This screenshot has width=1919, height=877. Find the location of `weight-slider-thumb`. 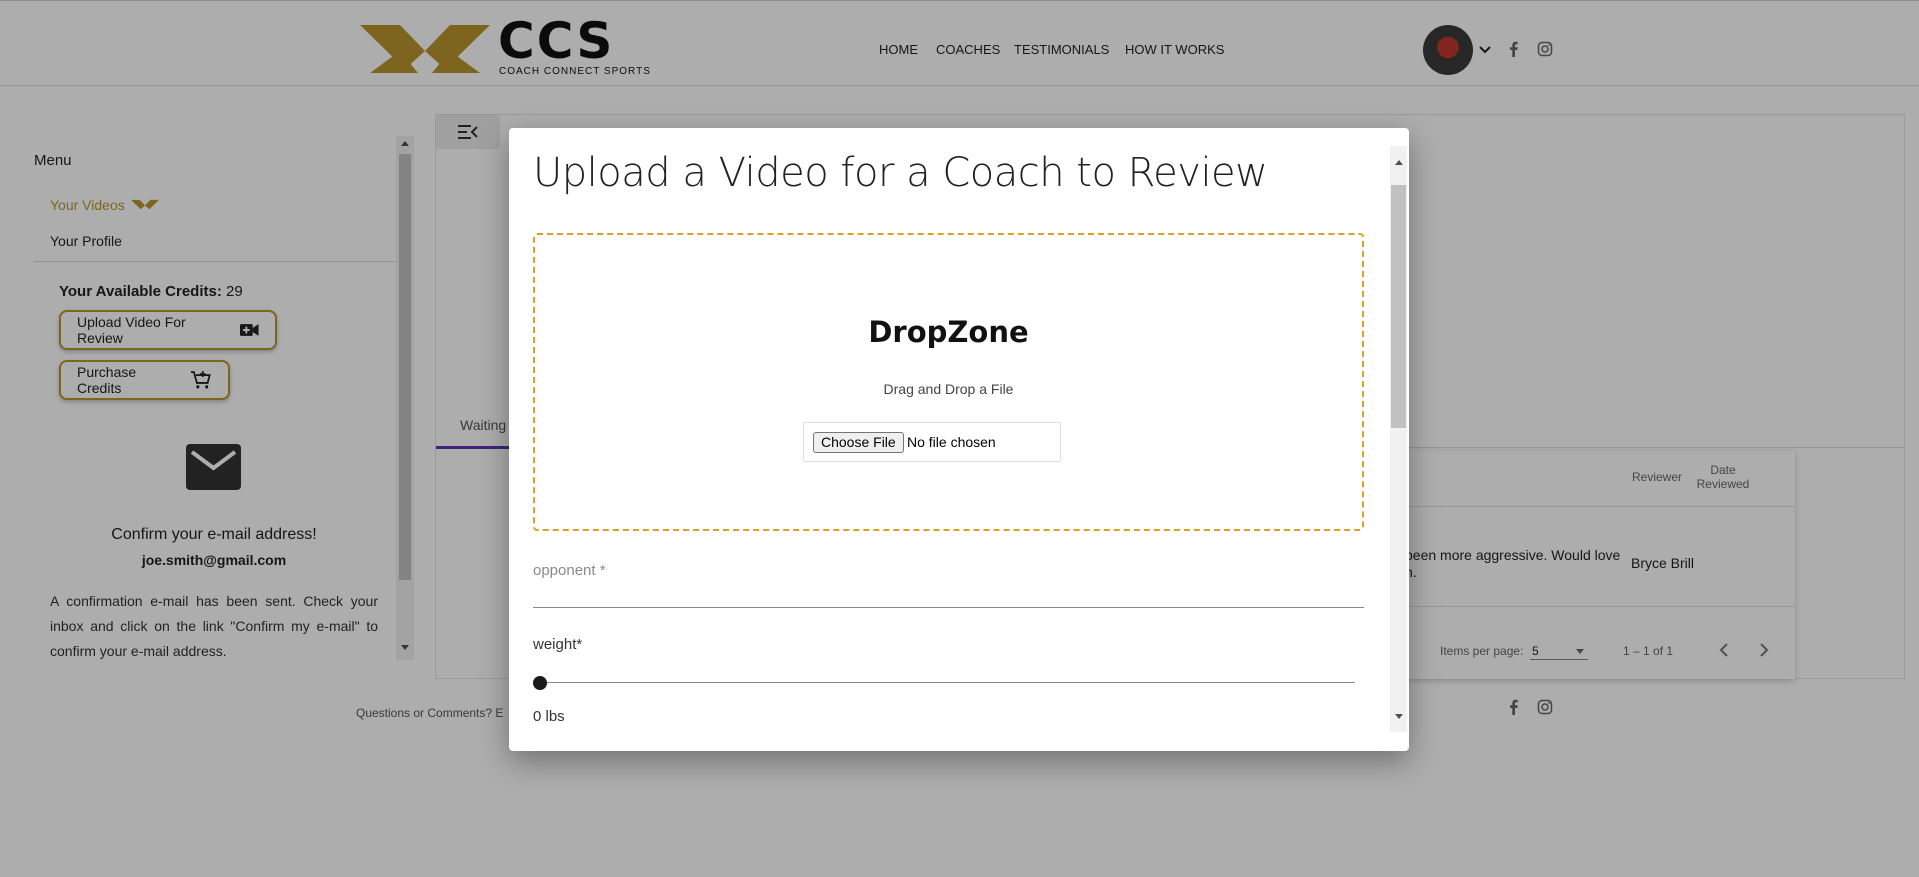

weight-slider-thumb is located at coordinates (540, 683).